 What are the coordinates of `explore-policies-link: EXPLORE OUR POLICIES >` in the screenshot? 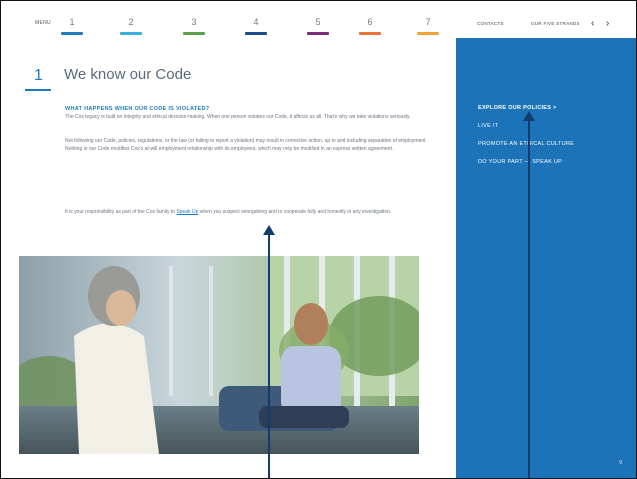 It's located at (517, 108).